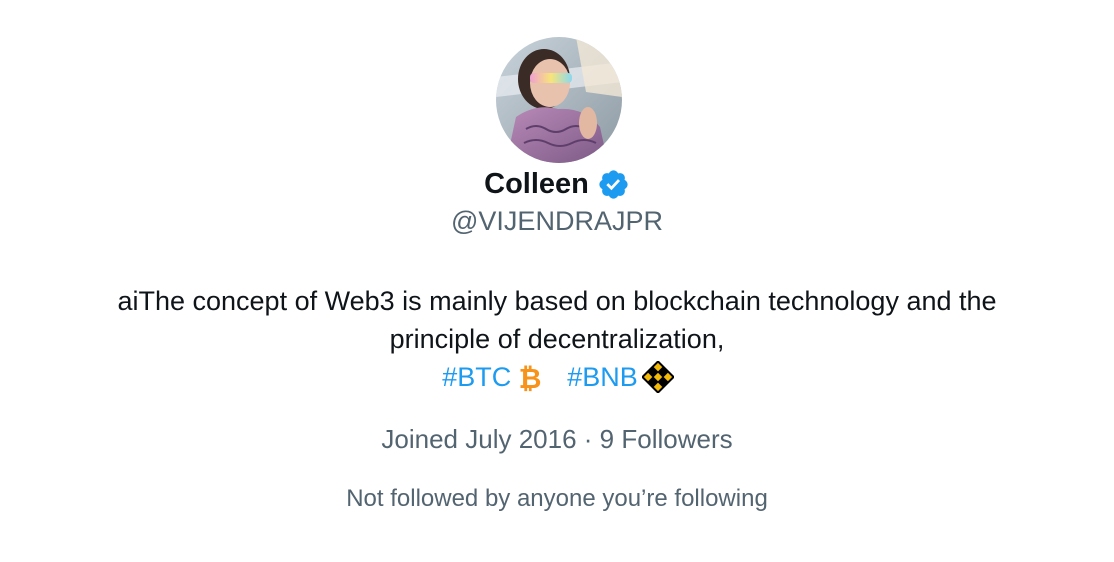 This screenshot has width=1114, height=562. I want to click on avatar-photo, so click(559, 100).